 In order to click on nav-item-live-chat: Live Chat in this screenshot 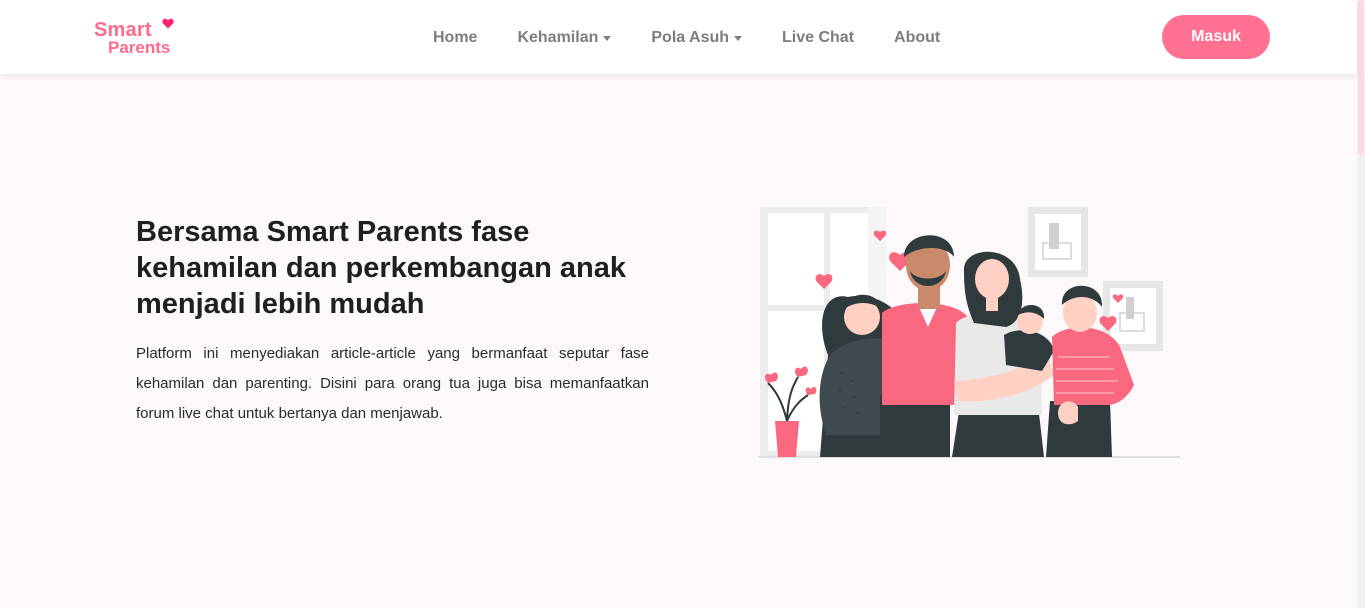, I will do `click(818, 38)`.